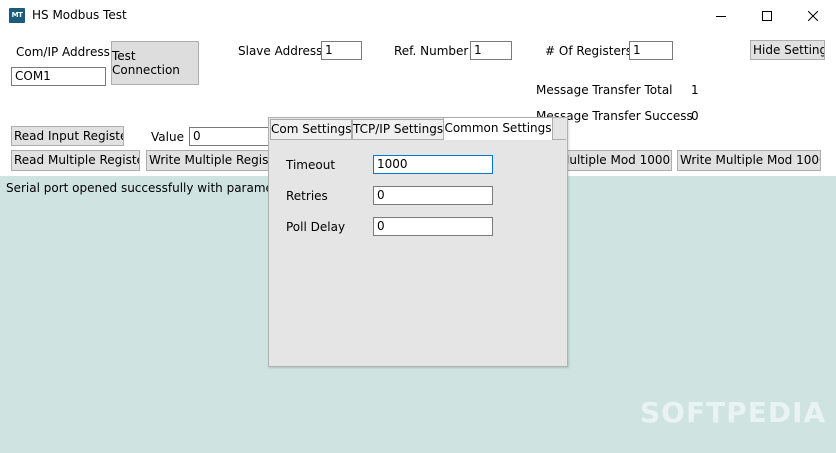 The height and width of the screenshot is (453, 836). Describe the element at coordinates (231, 136) in the screenshot. I see `value-input: 0` at that location.